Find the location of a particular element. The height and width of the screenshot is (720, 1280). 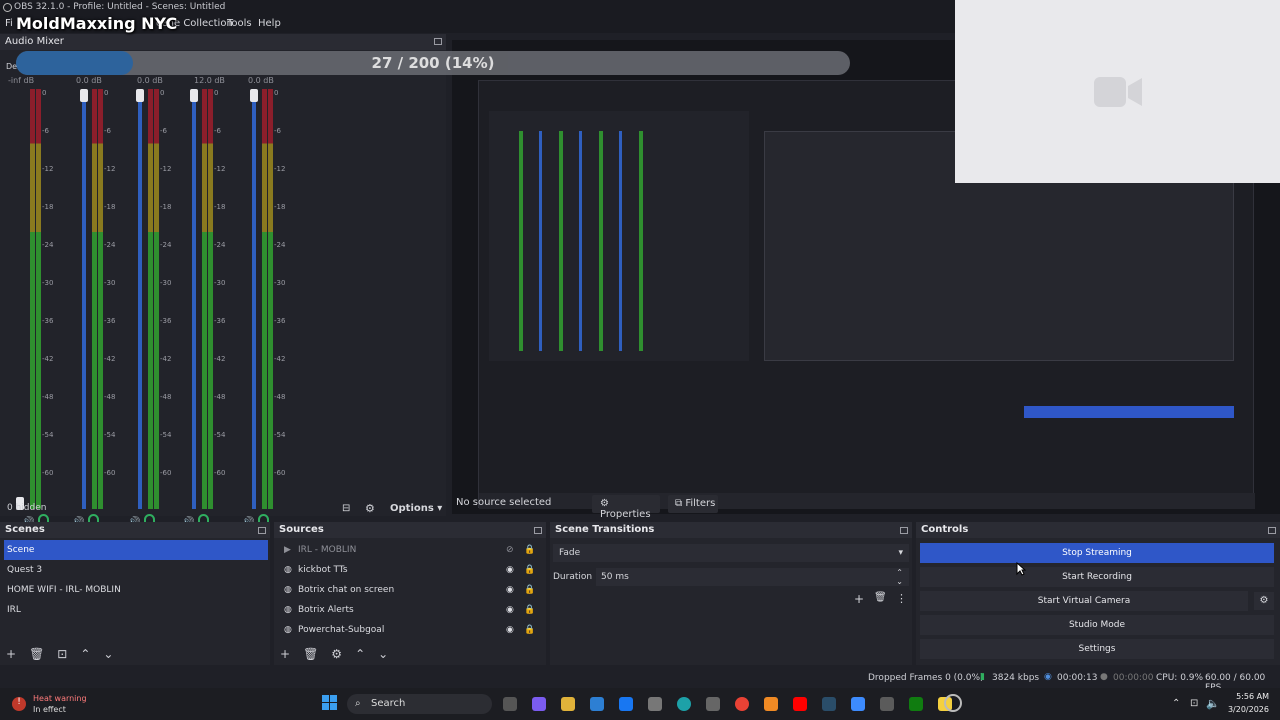

steam-icon is located at coordinates (829, 704).